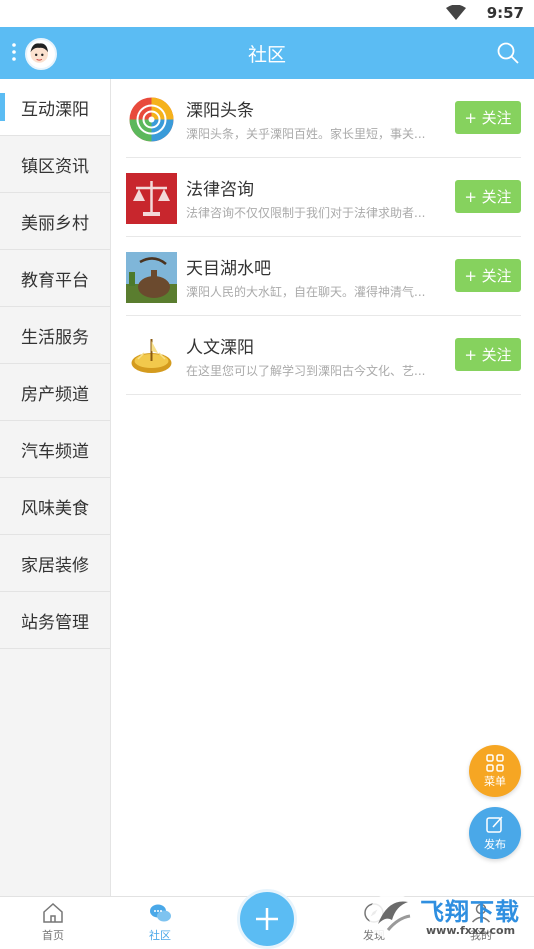 The height and width of the screenshot is (949, 534). I want to click on menu-fab-label: 菜单, so click(495, 781).